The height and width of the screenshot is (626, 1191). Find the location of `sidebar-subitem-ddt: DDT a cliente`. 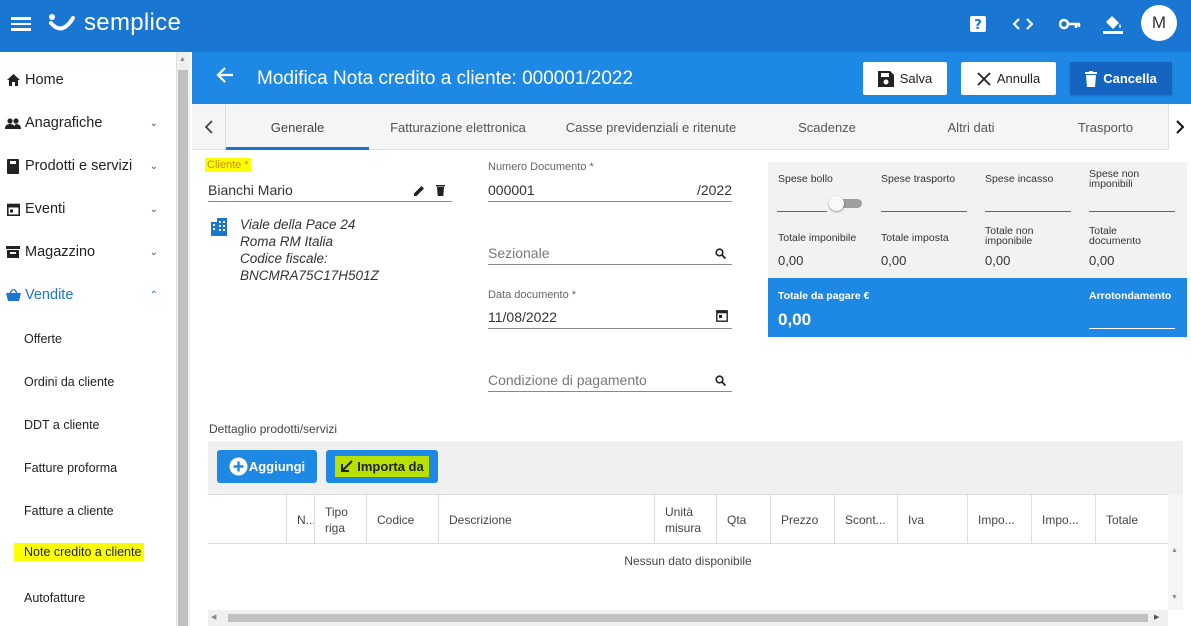

sidebar-subitem-ddt: DDT a cliente is located at coordinates (62, 425).